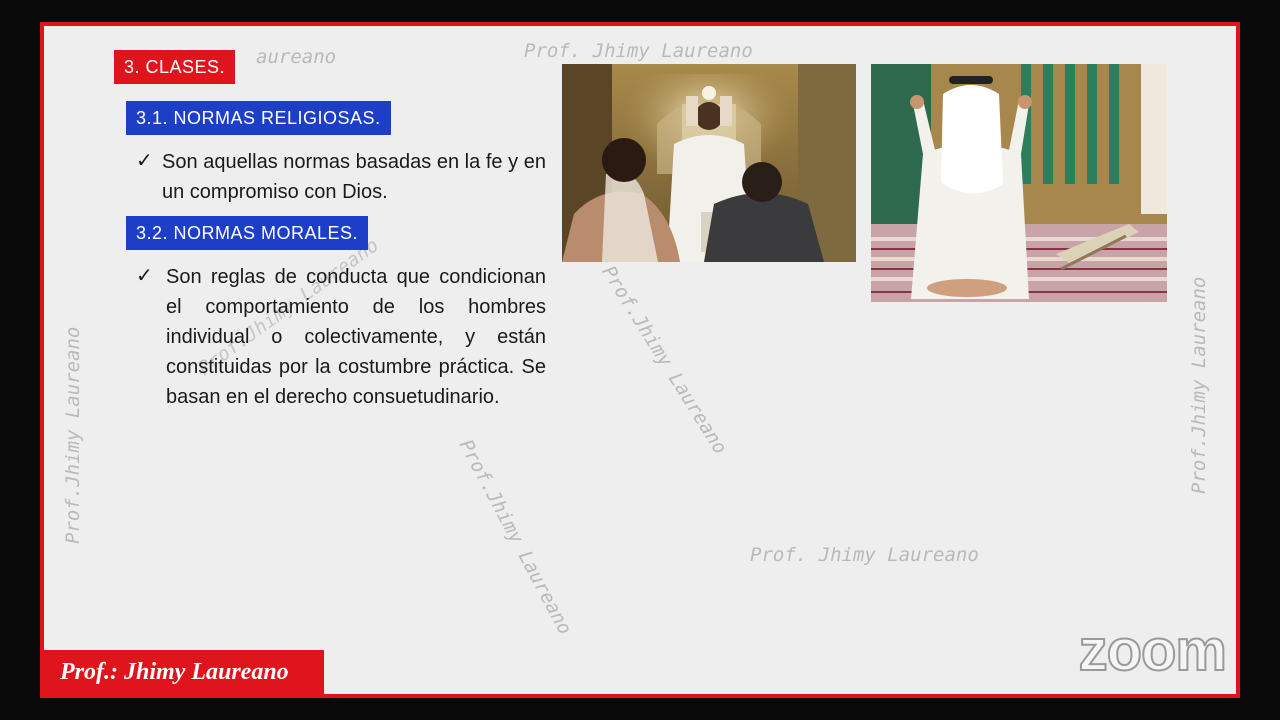 This screenshot has width=1280, height=720. Describe the element at coordinates (258, 118) in the screenshot. I see `subsection-religiosas-title: 3.1. NORMAS RELIGIOSAS.` at that location.